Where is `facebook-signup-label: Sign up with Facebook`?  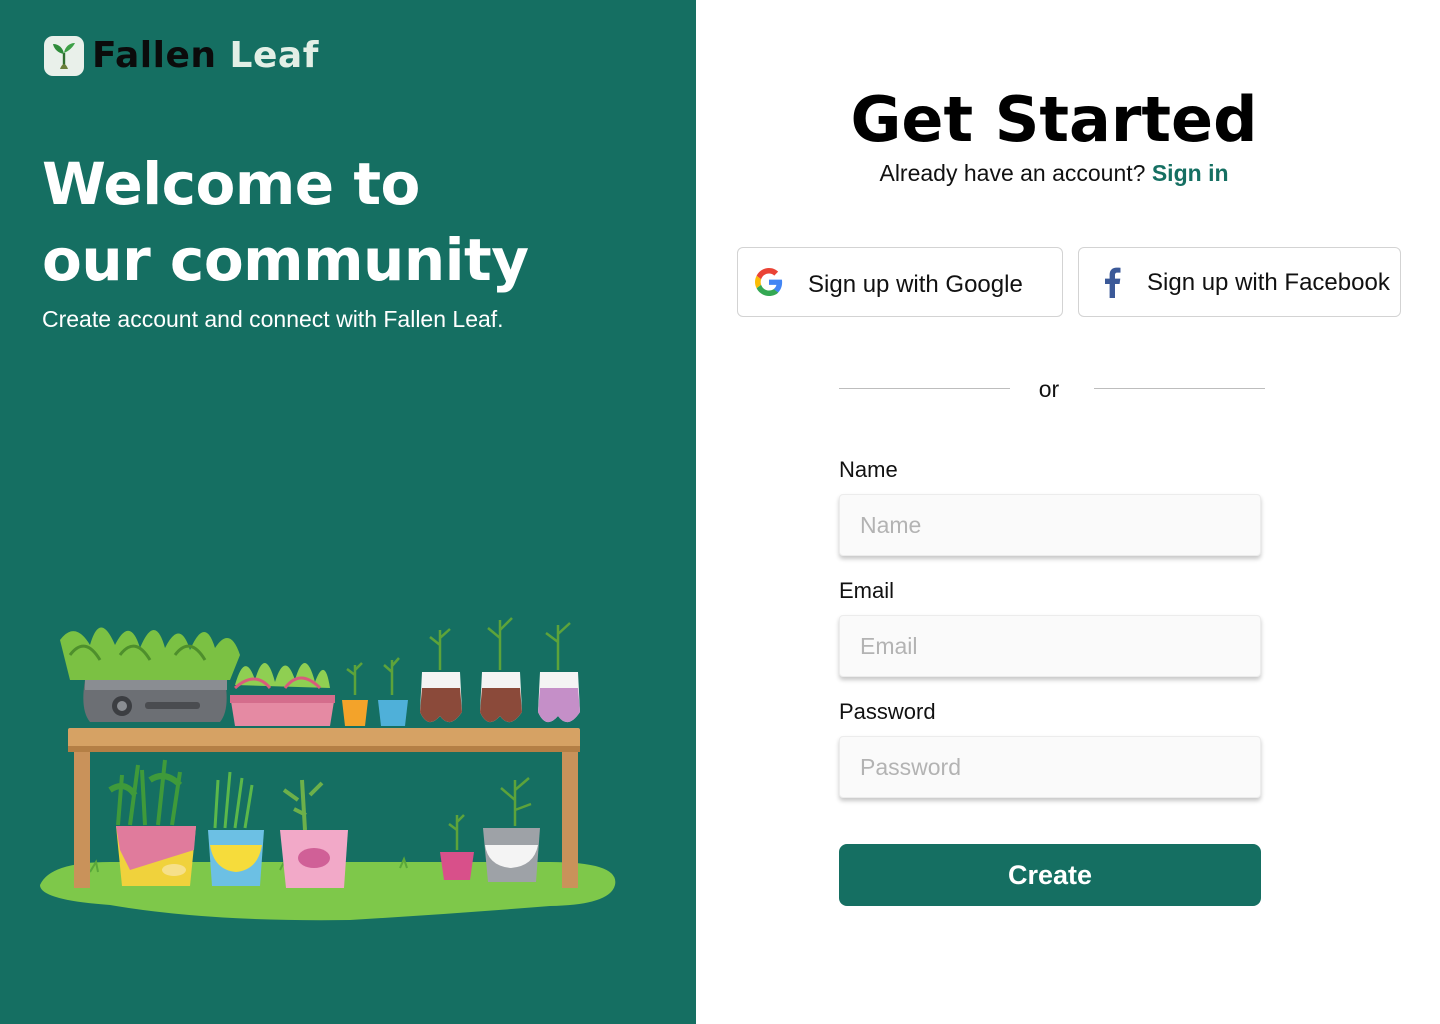 facebook-signup-label: Sign up with Facebook is located at coordinates (1268, 282).